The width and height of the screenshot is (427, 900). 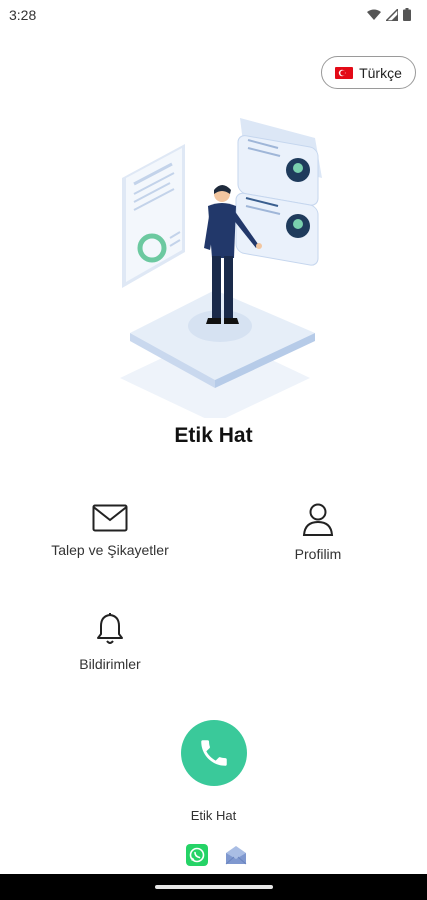 I want to click on person-icon, so click(x=318, y=519).